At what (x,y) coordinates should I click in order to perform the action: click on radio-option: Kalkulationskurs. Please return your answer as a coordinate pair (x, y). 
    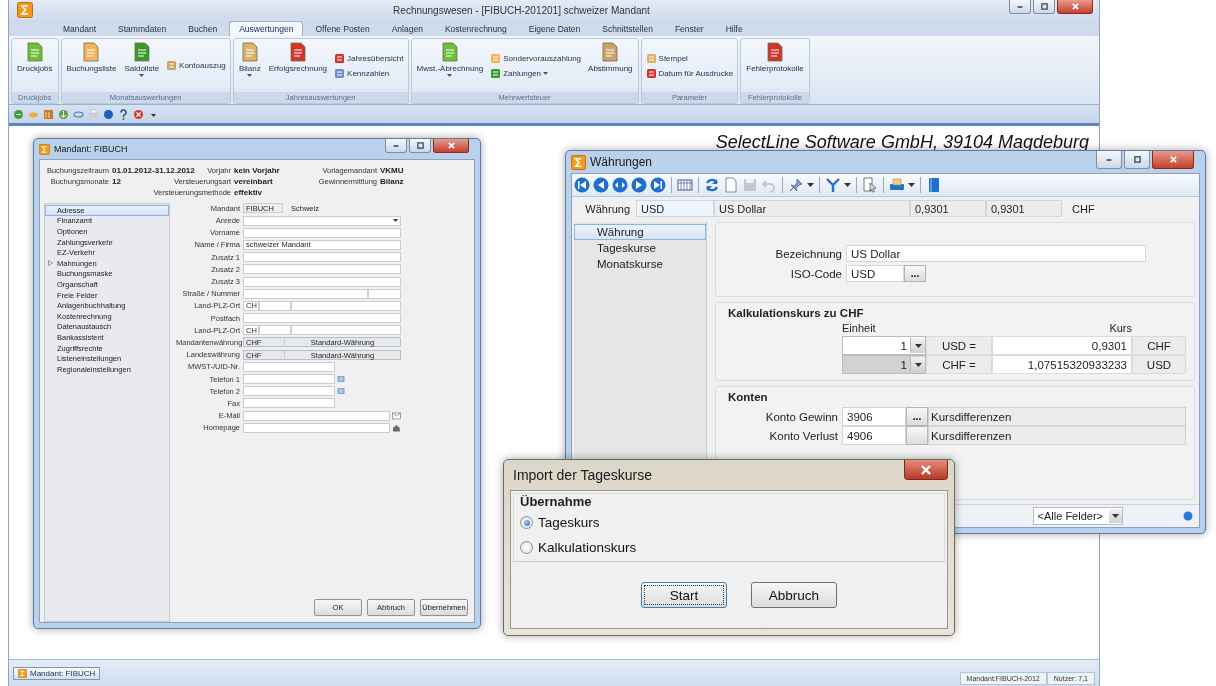
    Looking at the image, I should click on (729, 547).